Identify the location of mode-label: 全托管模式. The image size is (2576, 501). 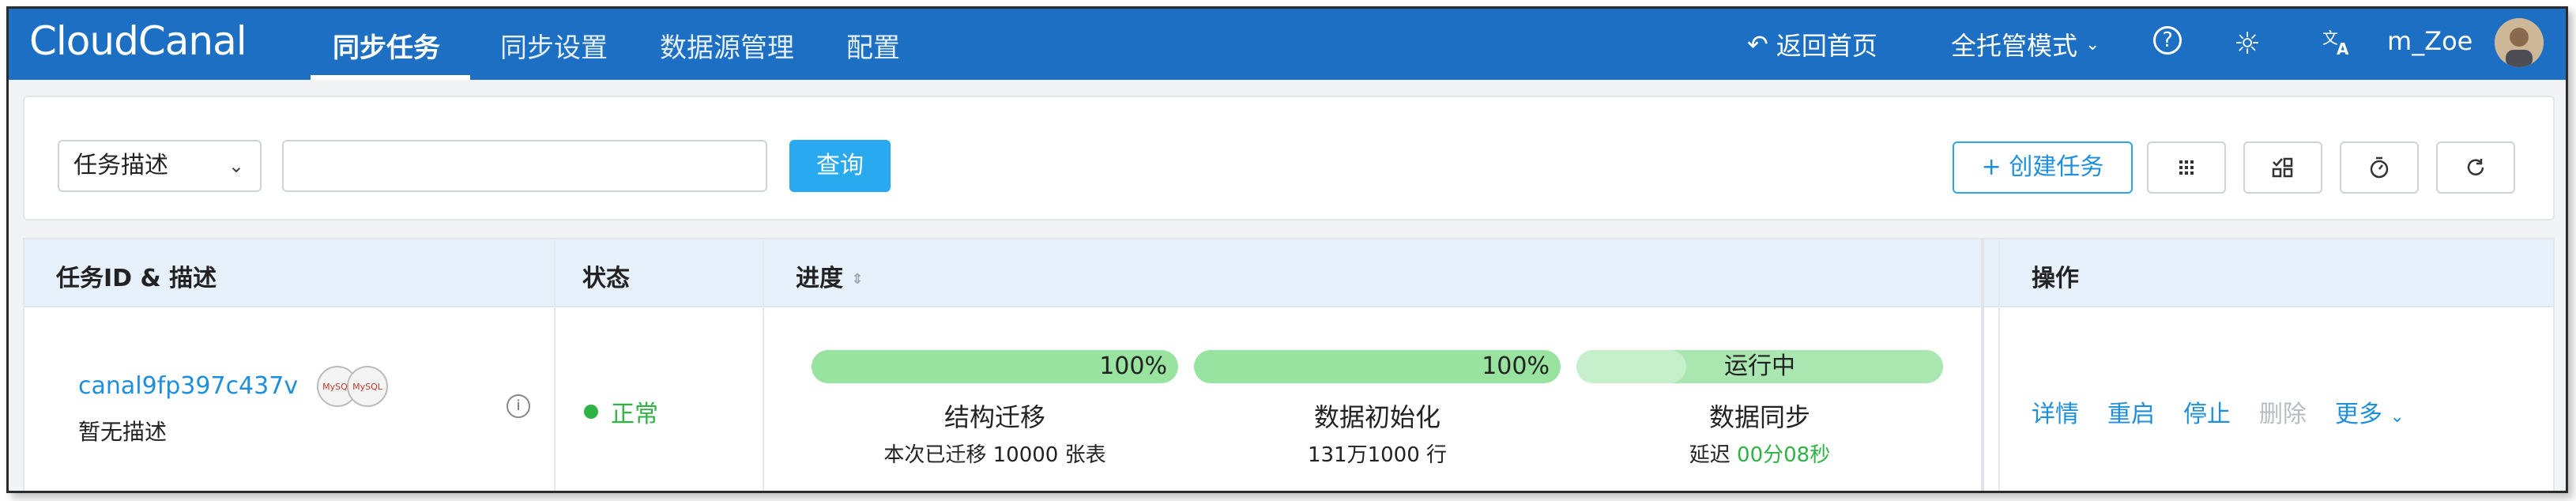
(2014, 46).